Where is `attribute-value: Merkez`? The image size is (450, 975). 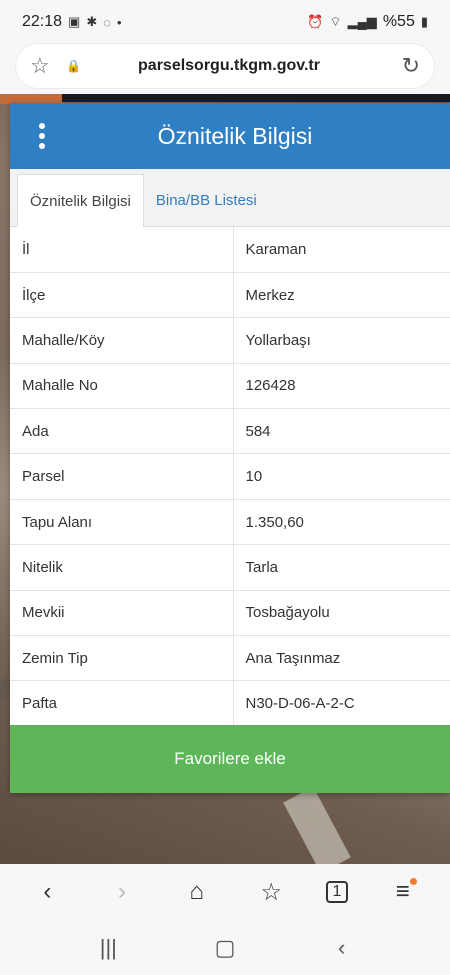 attribute-value: Merkez is located at coordinates (270, 295).